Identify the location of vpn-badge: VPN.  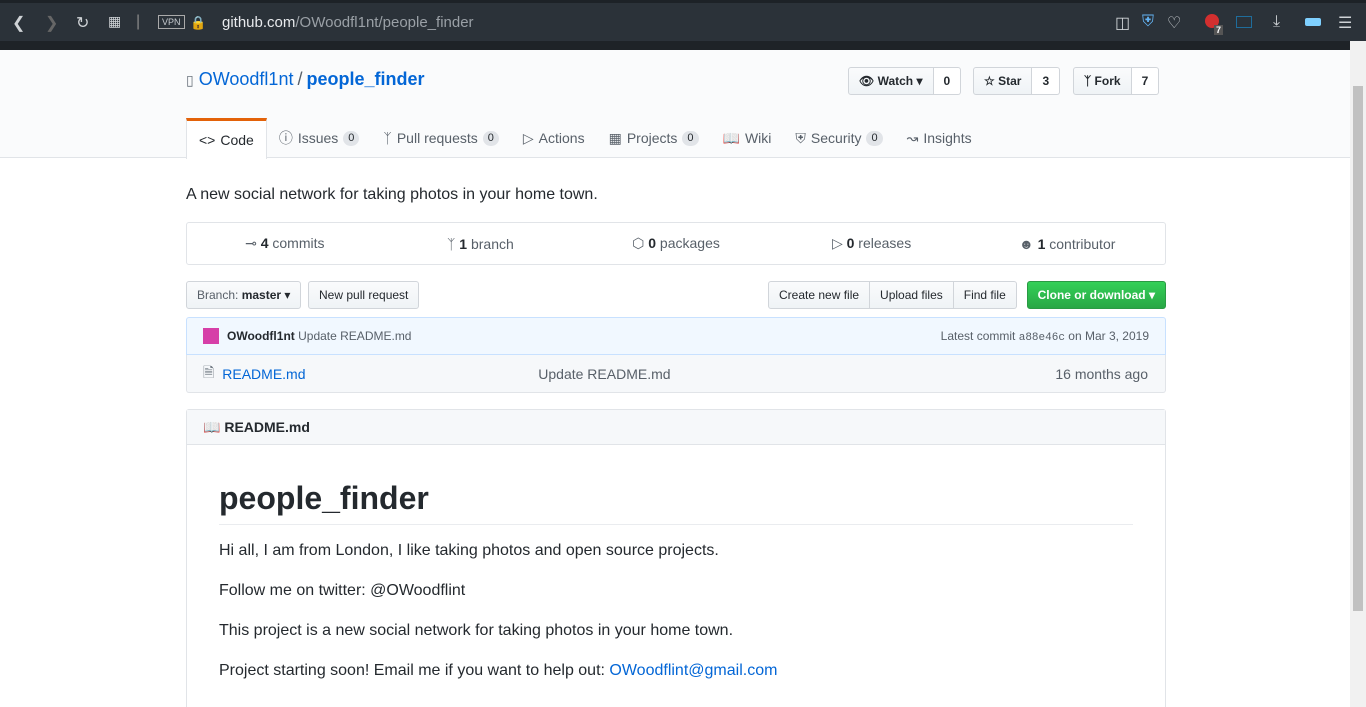
(171, 22).